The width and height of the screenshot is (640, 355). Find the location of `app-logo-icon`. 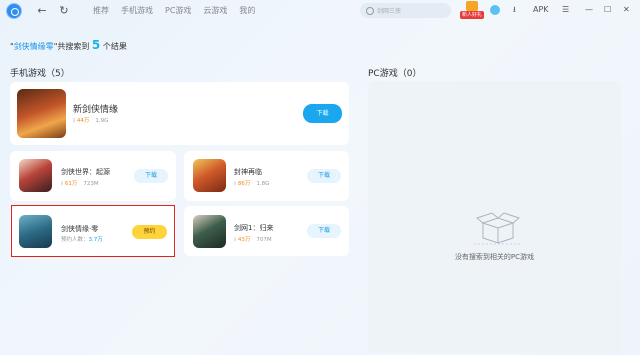

app-logo-icon is located at coordinates (14, 11).